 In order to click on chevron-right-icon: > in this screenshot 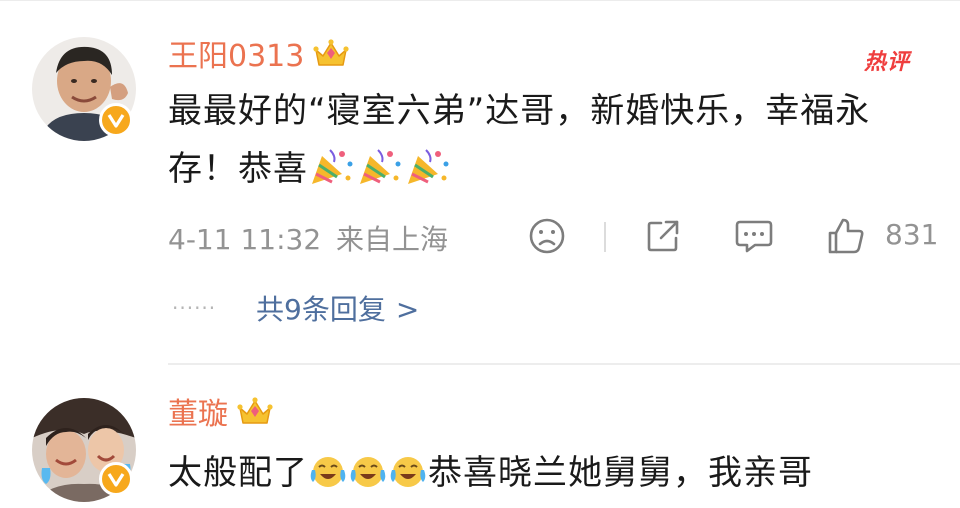, I will do `click(407, 309)`.